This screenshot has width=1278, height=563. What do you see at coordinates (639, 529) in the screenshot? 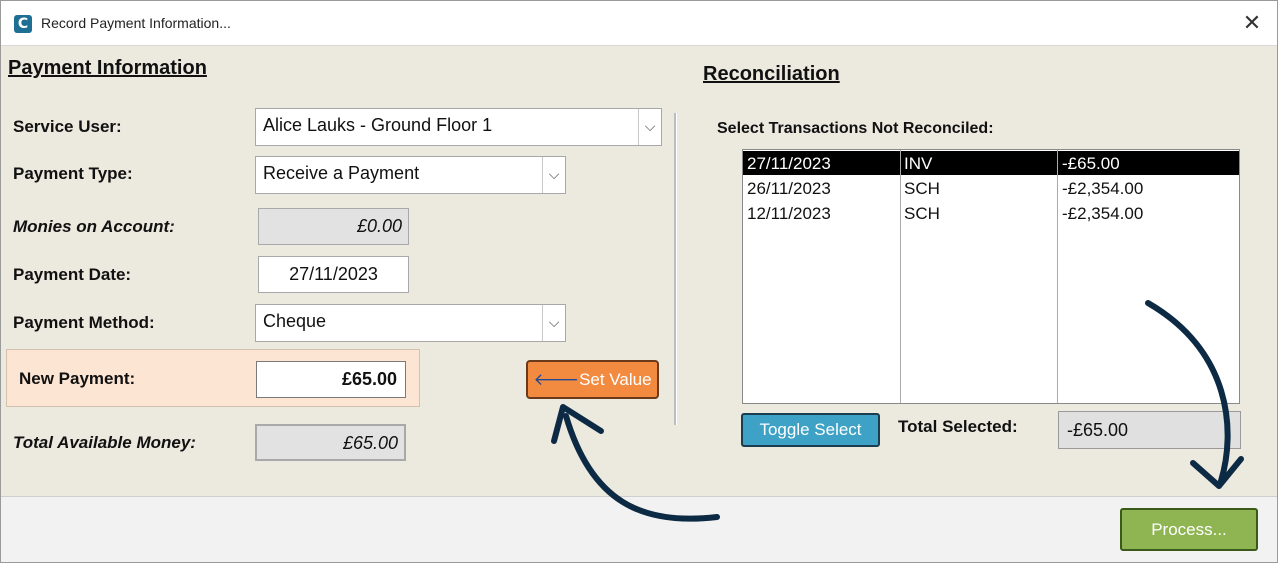
I see `dialog-footer` at bounding box center [639, 529].